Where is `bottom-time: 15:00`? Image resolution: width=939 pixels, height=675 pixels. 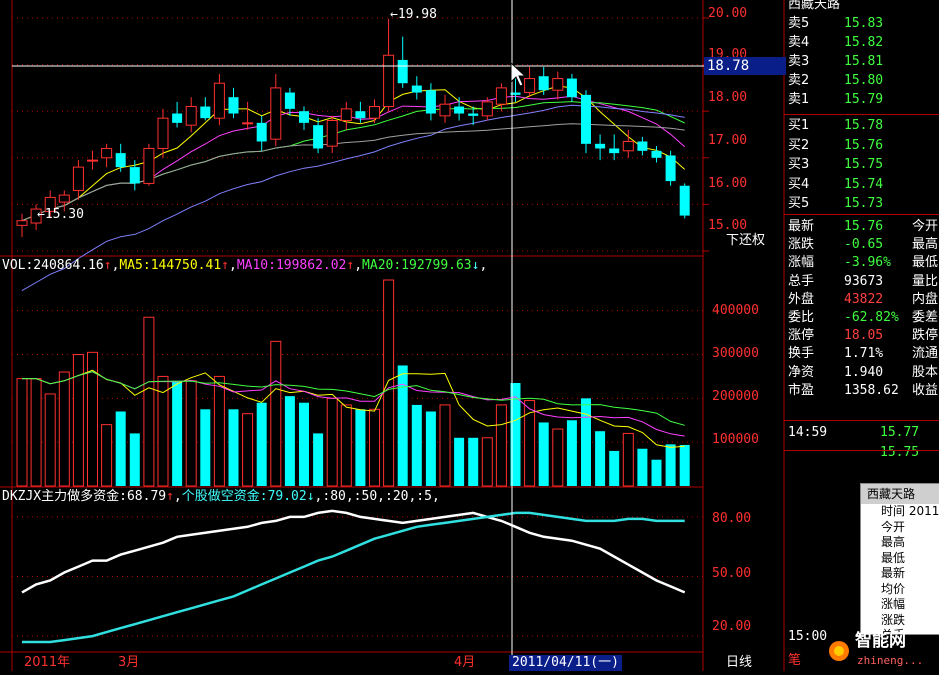 bottom-time: 15:00 is located at coordinates (808, 636).